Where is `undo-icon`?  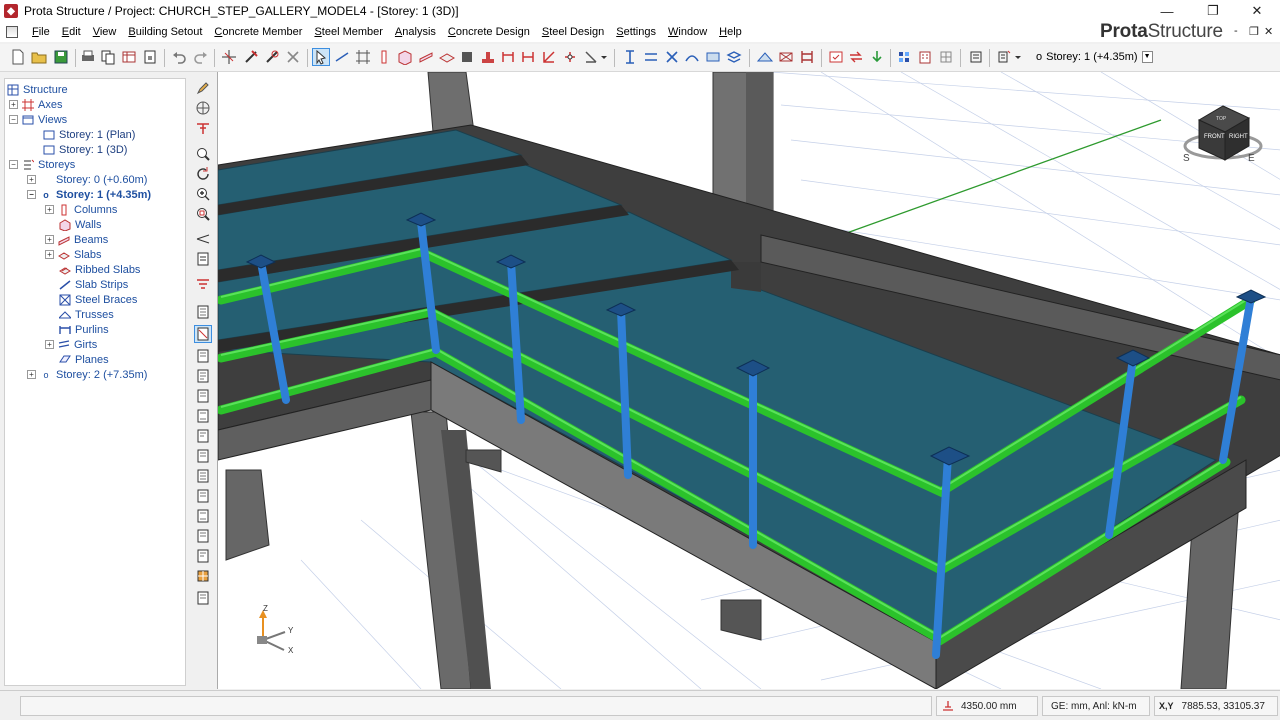 undo-icon is located at coordinates (179, 57).